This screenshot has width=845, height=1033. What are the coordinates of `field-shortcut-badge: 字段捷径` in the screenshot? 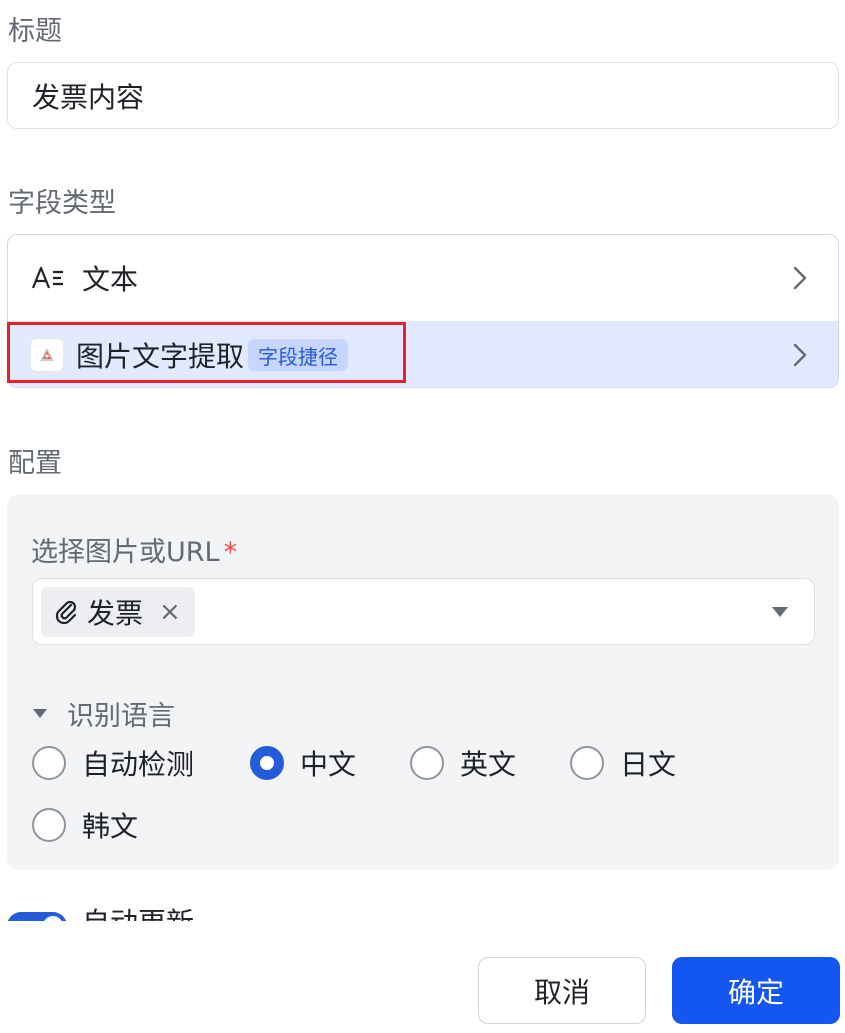 It's located at (298, 355).